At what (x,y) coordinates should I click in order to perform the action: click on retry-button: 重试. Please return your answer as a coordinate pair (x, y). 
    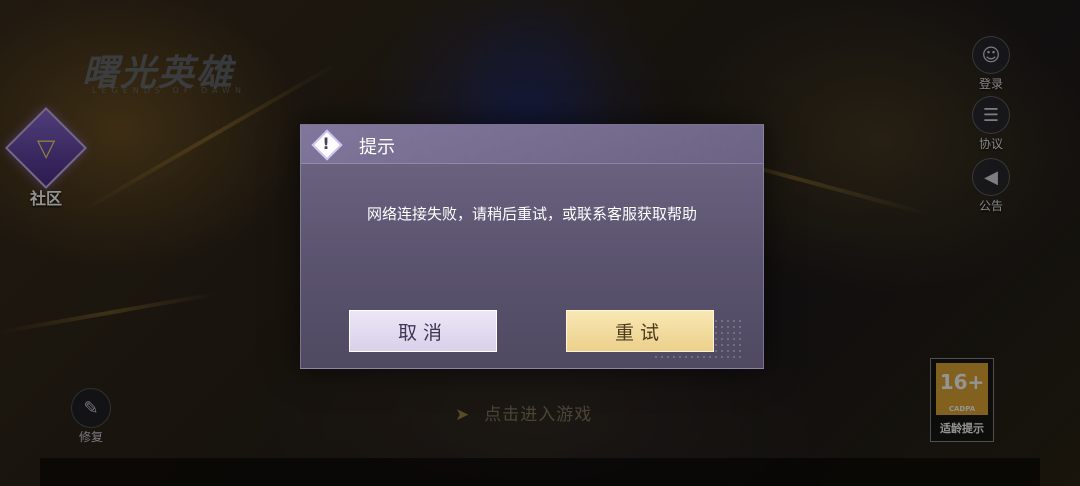
    Looking at the image, I should click on (640, 331).